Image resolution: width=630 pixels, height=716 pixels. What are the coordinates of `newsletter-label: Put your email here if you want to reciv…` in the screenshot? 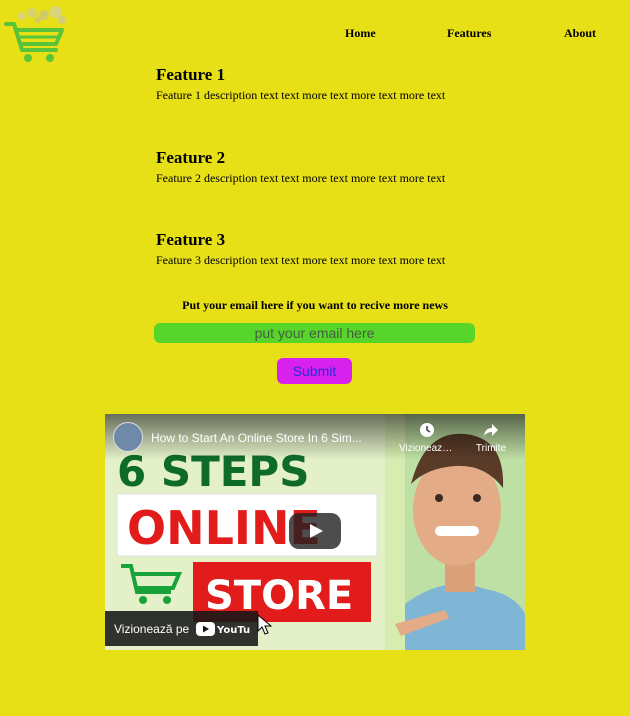 It's located at (315, 305).